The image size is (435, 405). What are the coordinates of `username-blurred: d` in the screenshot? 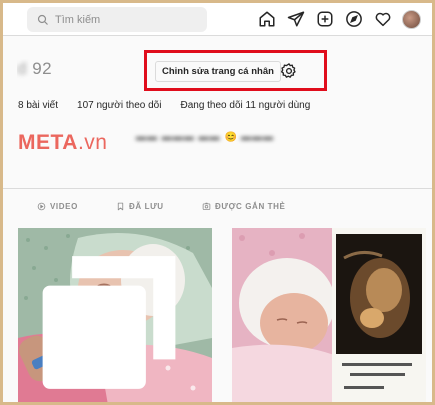 It's located at (25, 68).